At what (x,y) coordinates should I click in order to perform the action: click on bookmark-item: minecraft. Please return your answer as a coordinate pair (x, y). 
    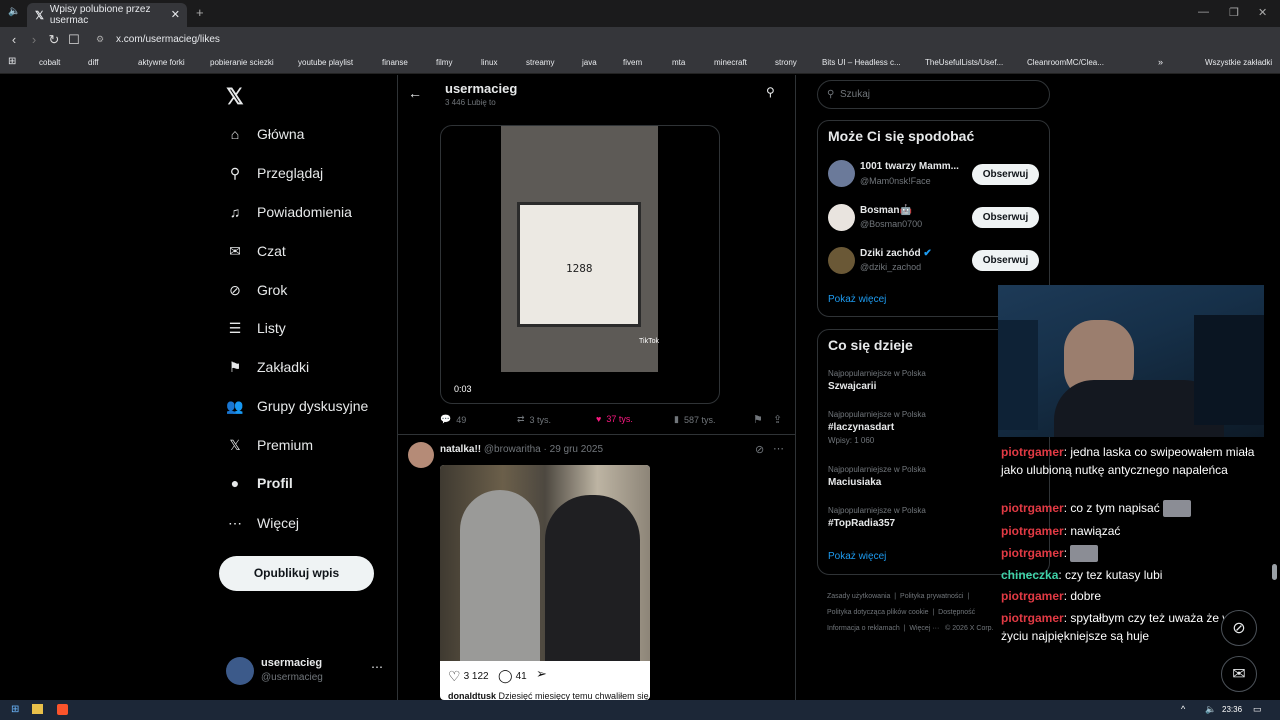
    Looking at the image, I should click on (730, 62).